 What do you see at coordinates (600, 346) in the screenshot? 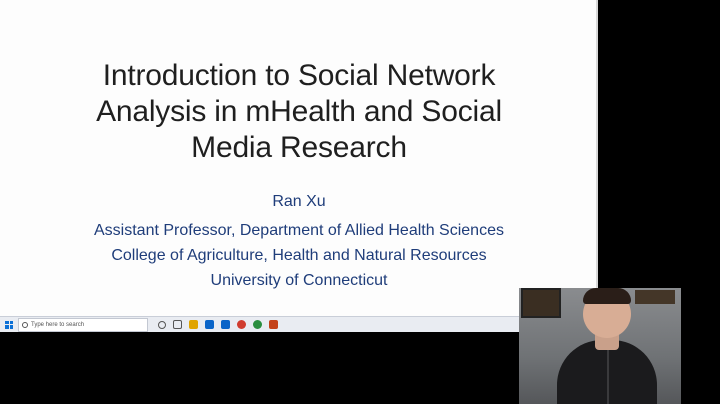
I see `presenter-webcam` at bounding box center [600, 346].